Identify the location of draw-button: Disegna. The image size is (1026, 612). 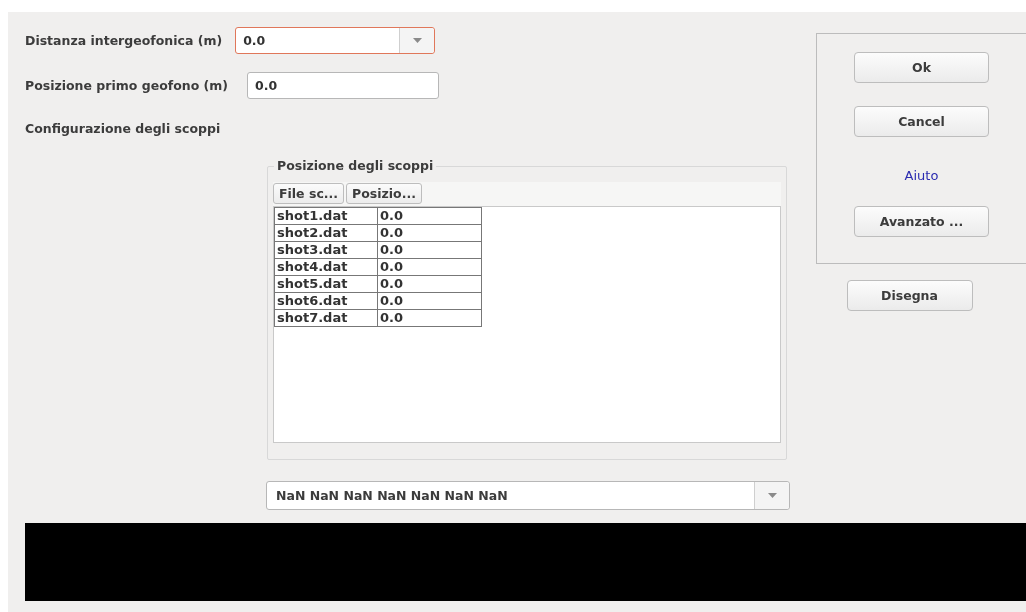
(909, 295).